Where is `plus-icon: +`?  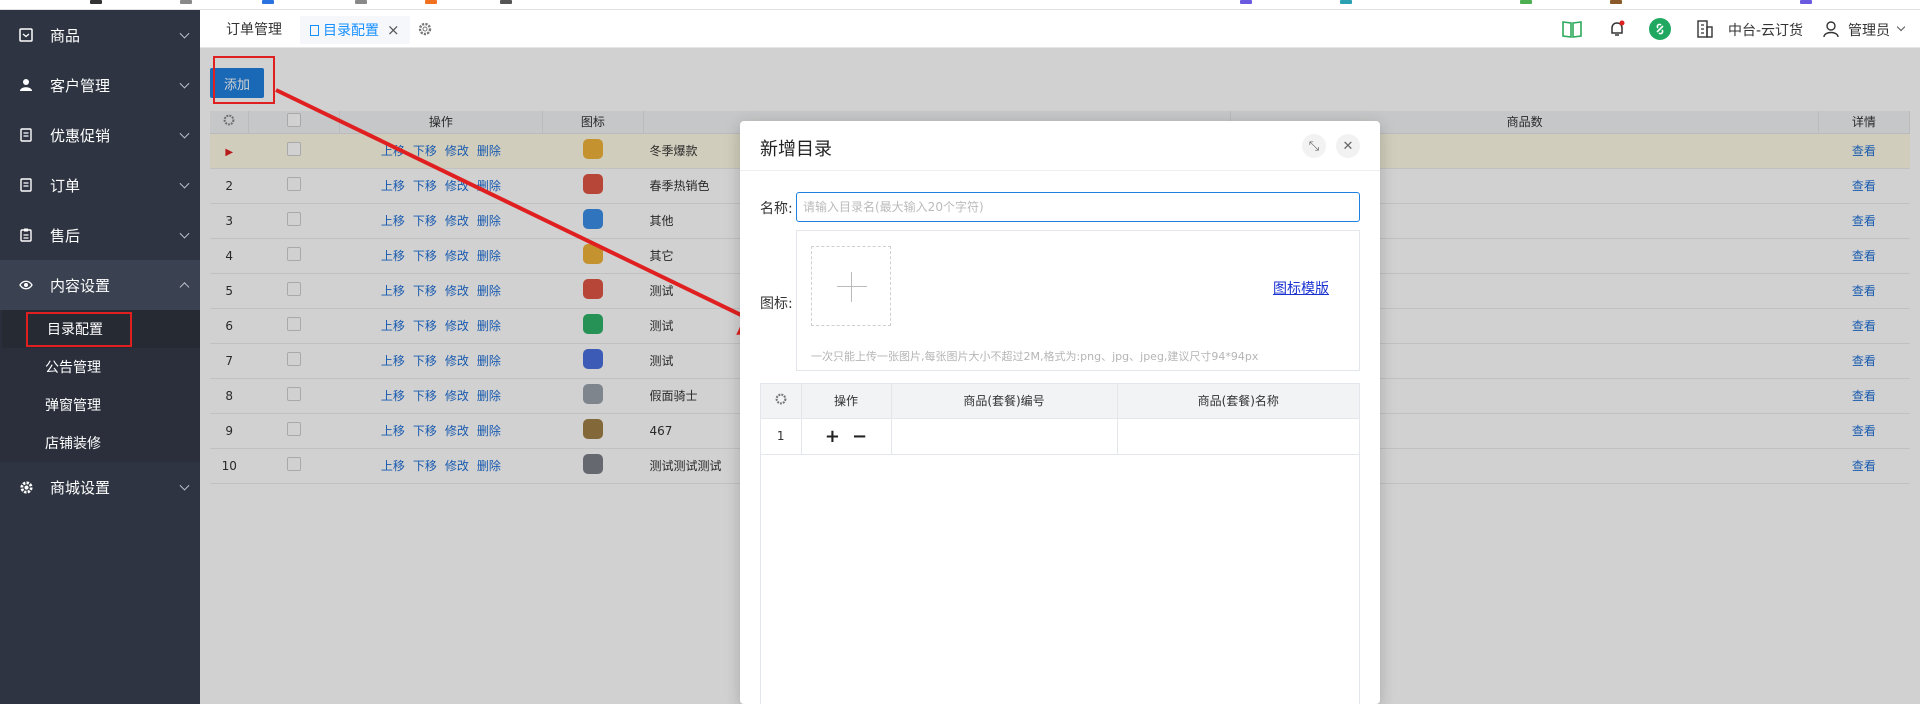 plus-icon: + is located at coordinates (832, 436).